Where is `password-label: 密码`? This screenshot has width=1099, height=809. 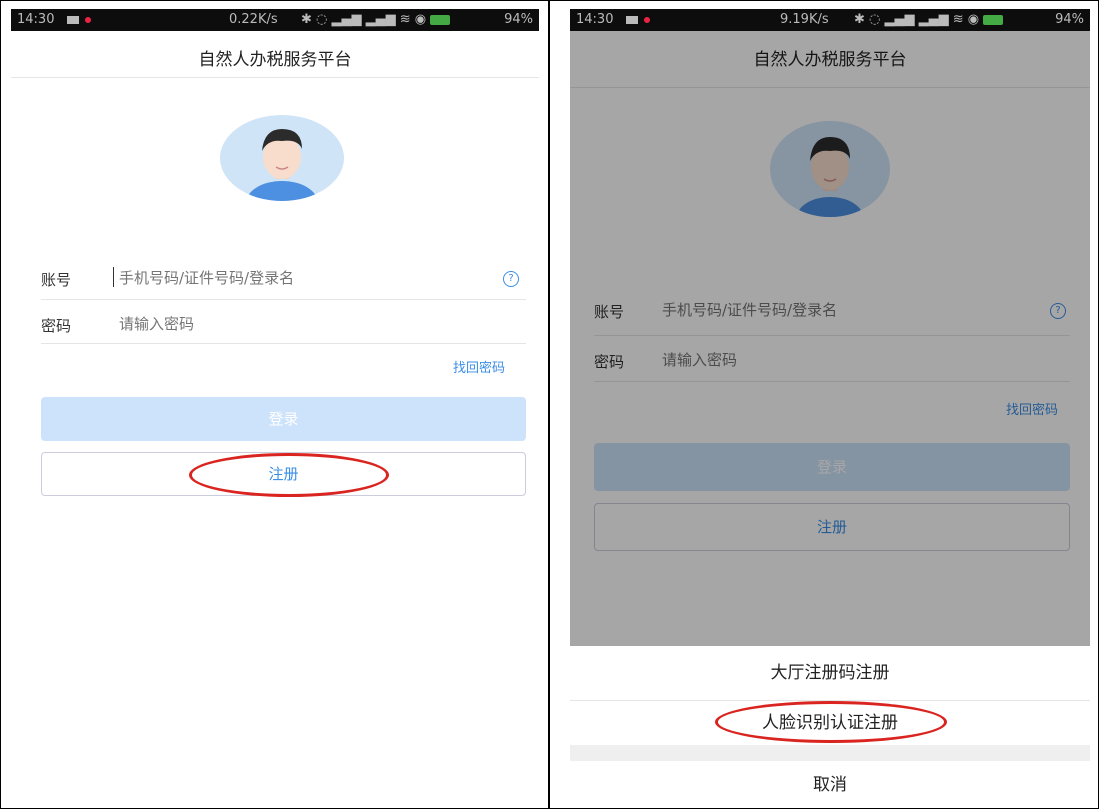
password-label: 密码 is located at coordinates (56, 326).